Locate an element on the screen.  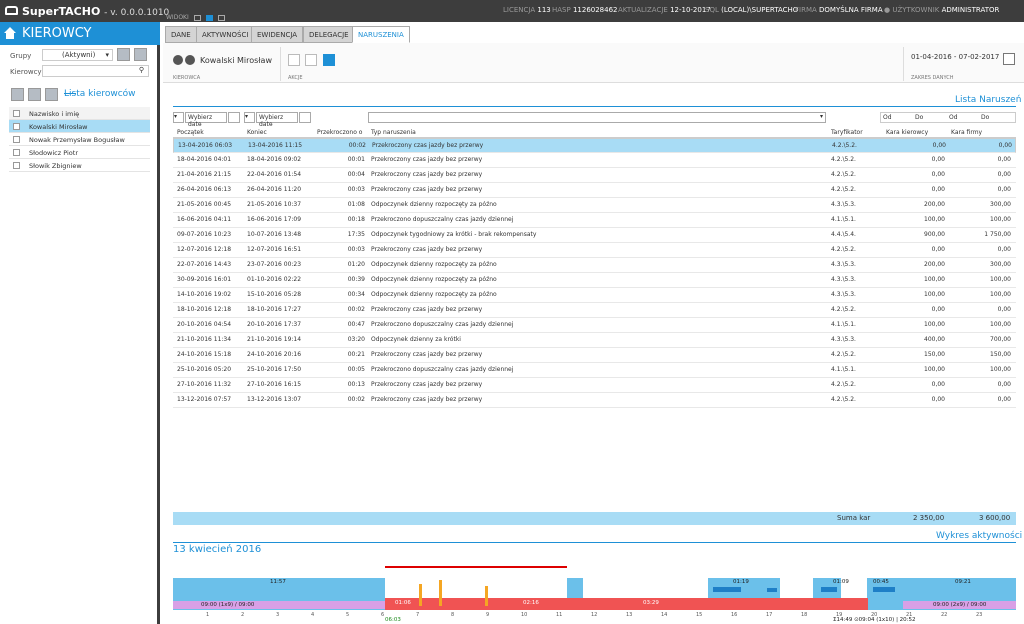
col-tariff: Taryfikator is located at coordinates (847, 132).